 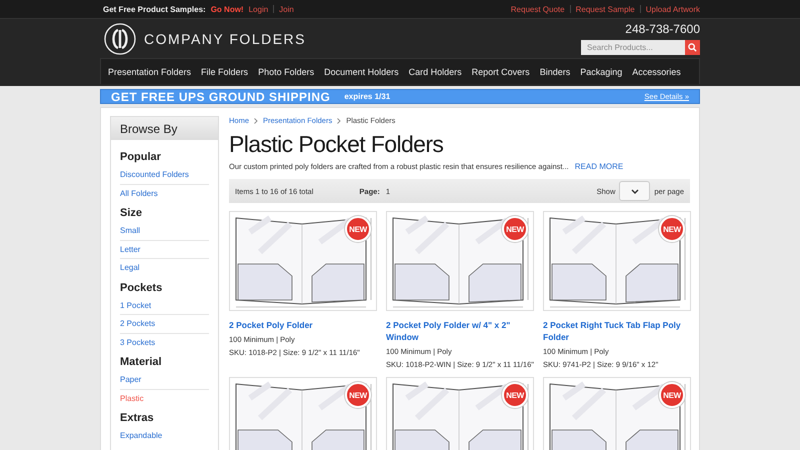 I want to click on filter-heading: Extras, so click(x=137, y=418).